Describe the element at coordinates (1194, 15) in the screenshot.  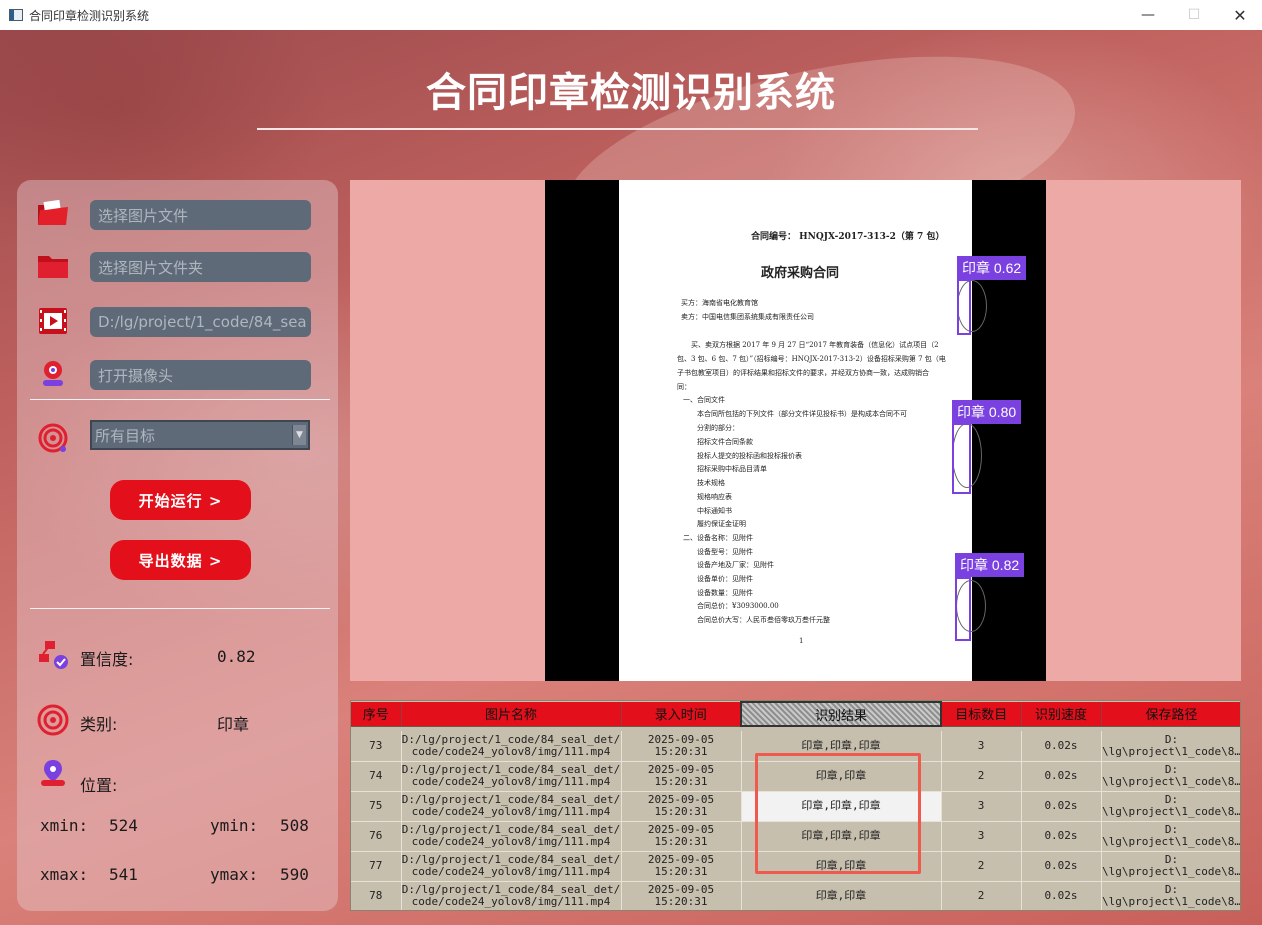
I see `maximize-button: ☐` at that location.